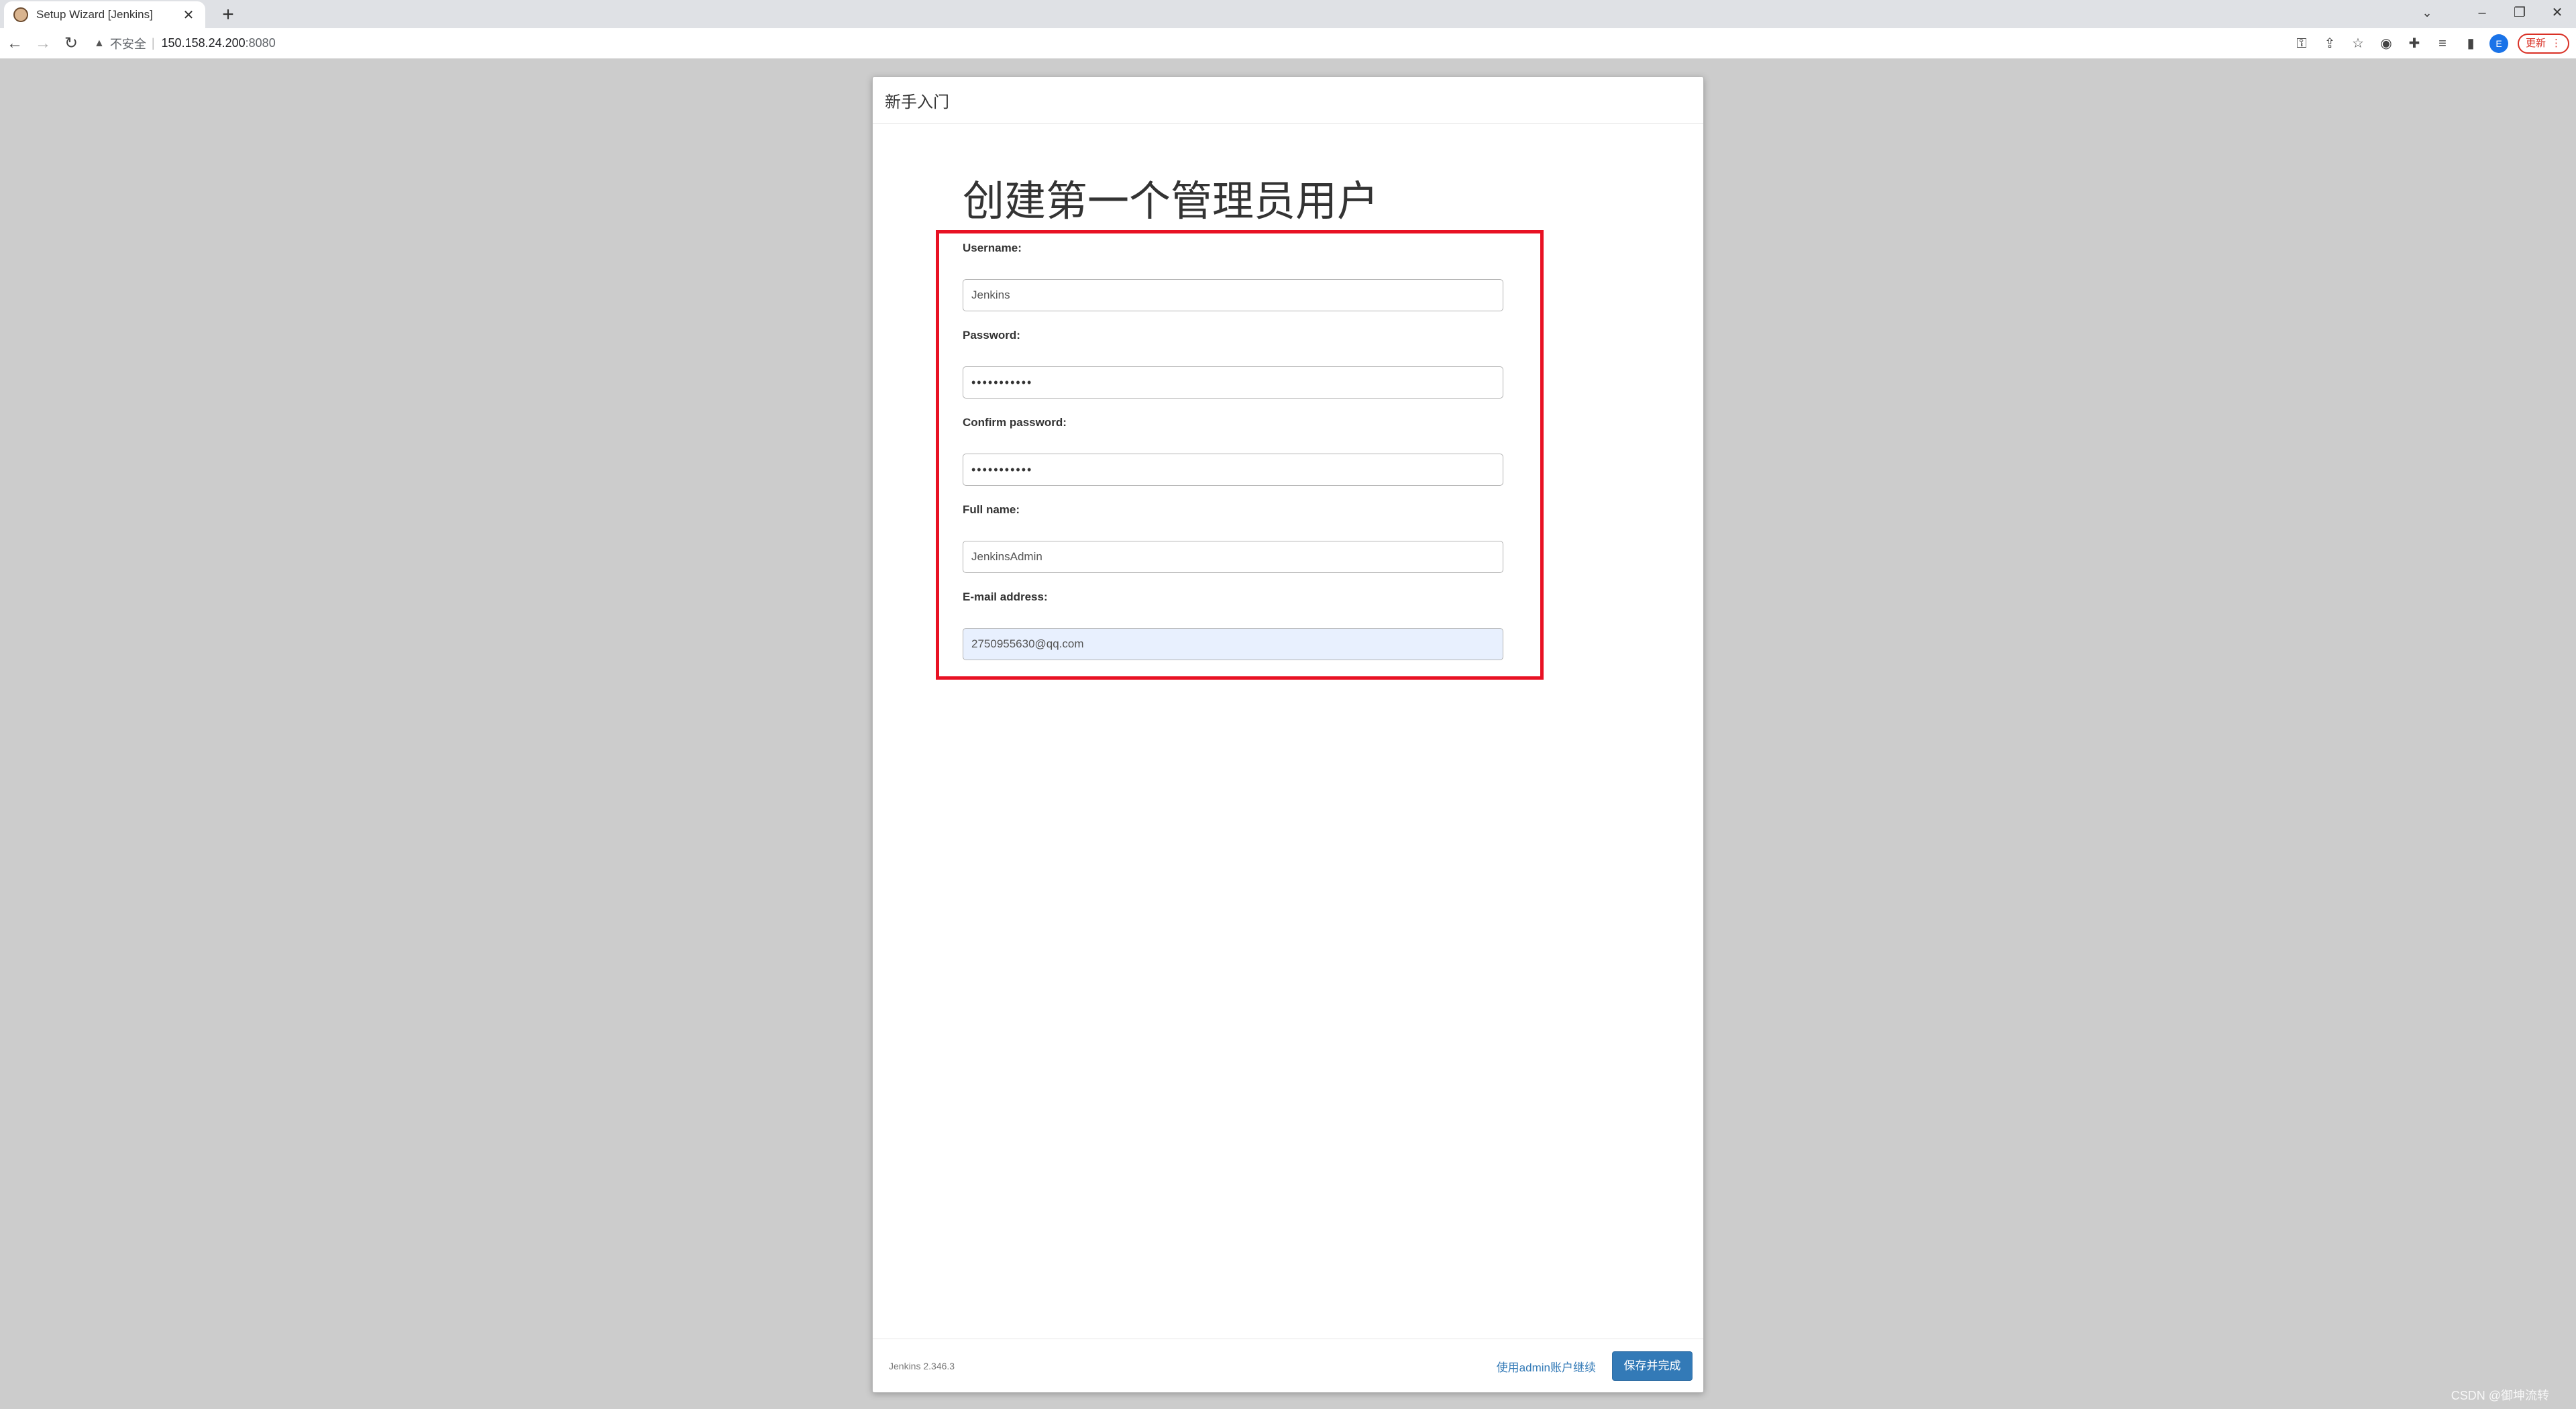 Image resolution: width=2576 pixels, height=1409 pixels. I want to click on profile-avatar: E, so click(2498, 43).